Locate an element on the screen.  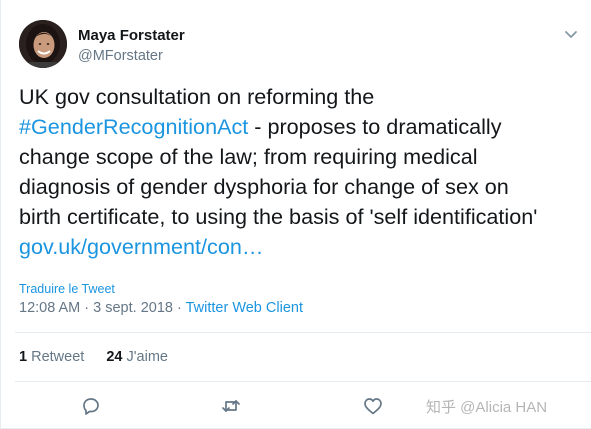
watermark: 知乎 @Alicia HAN is located at coordinates (487, 407).